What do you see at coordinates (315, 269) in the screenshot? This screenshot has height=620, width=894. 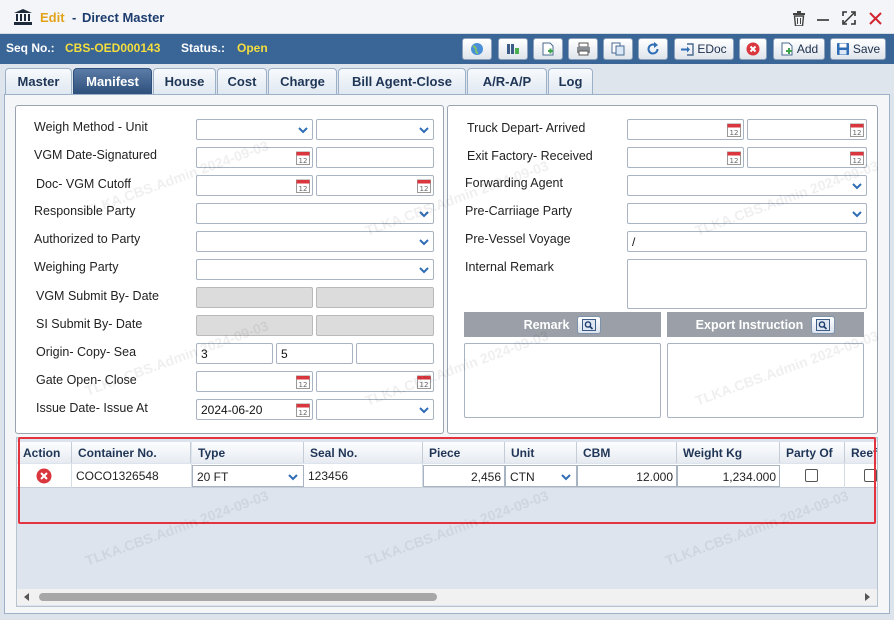 I see `weighing-party-select` at bounding box center [315, 269].